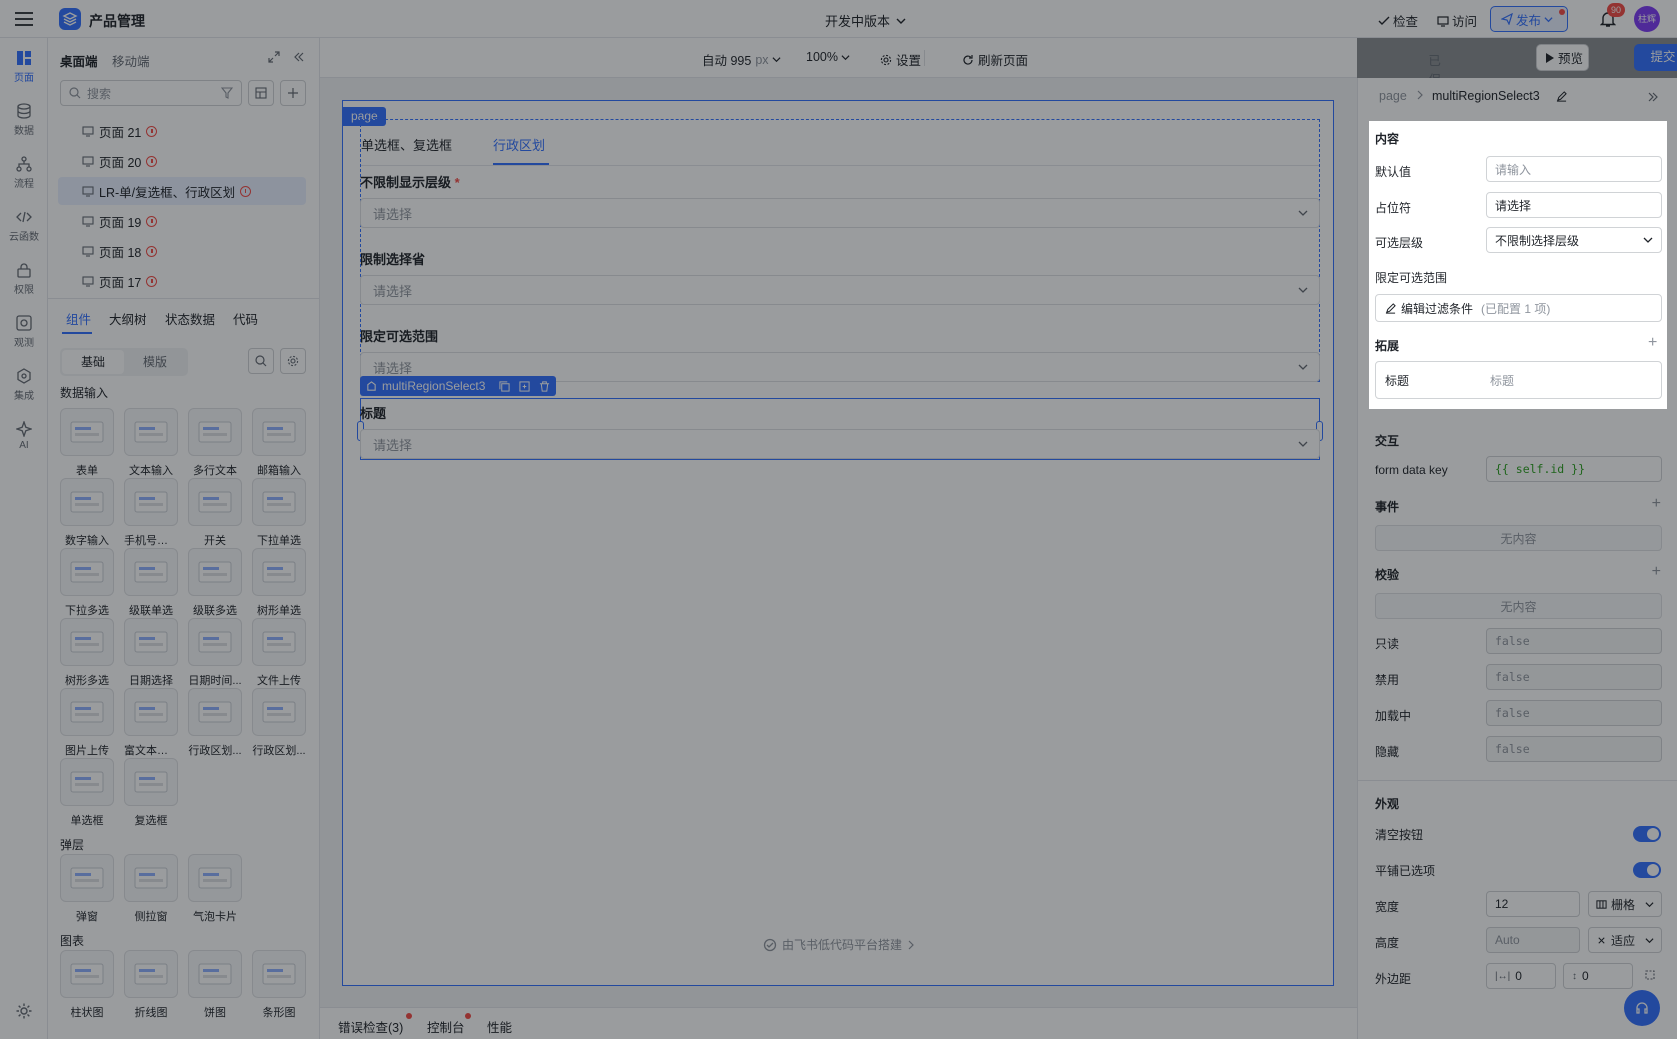 Image resolution: width=1677 pixels, height=1039 pixels. What do you see at coordinates (190, 318) in the screenshot?
I see `tab-state-data: 状态数据` at bounding box center [190, 318].